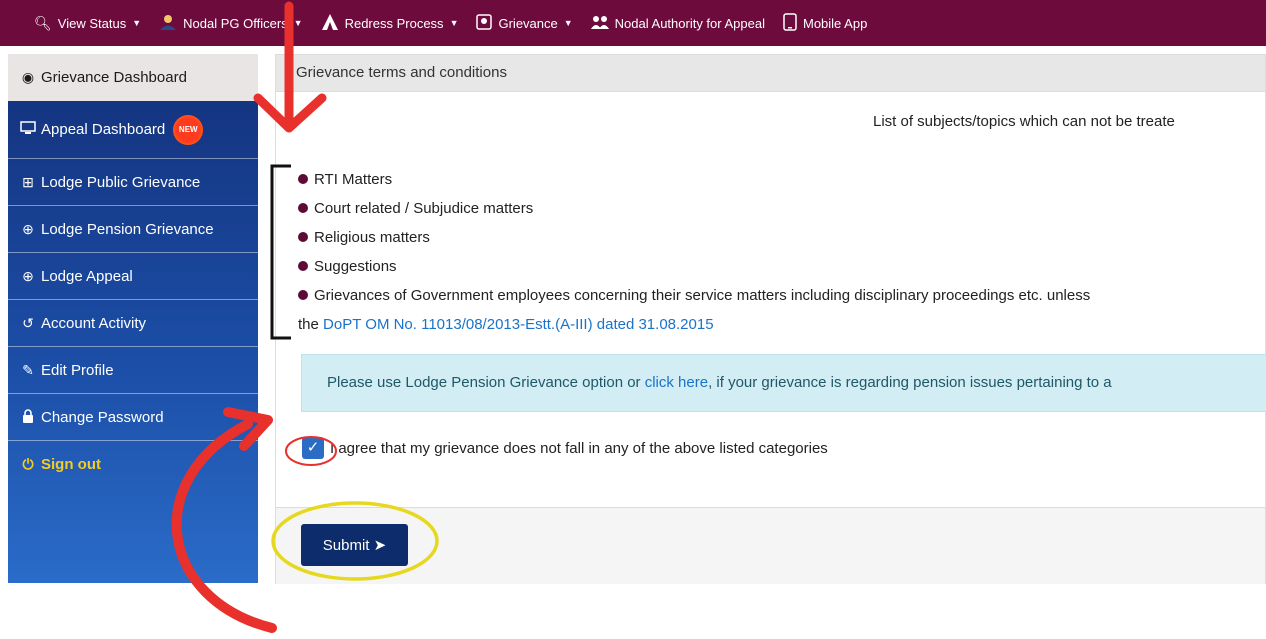 Image resolution: width=1266 pixels, height=639 pixels. I want to click on sidebar-item-label: Grievance Dashboard, so click(114, 77).